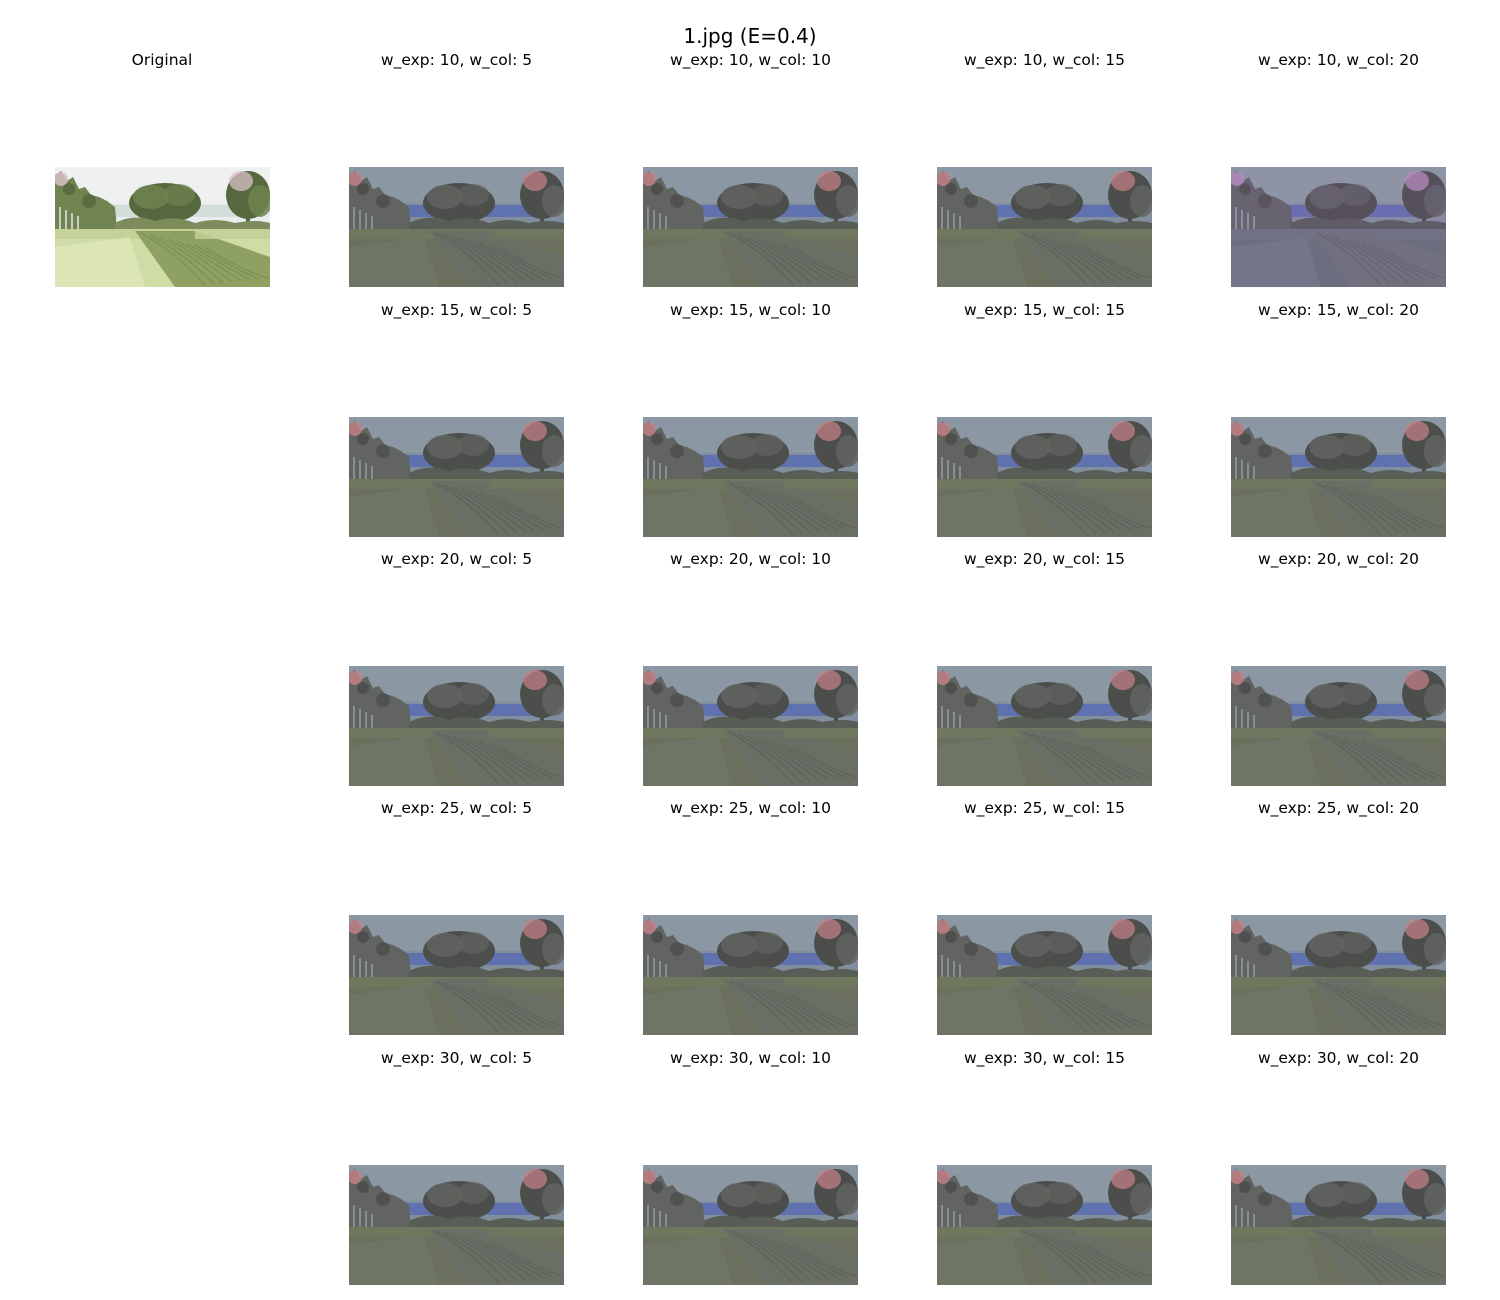 The height and width of the screenshot is (1300, 1500). I want to click on original-photo, so click(162, 227).